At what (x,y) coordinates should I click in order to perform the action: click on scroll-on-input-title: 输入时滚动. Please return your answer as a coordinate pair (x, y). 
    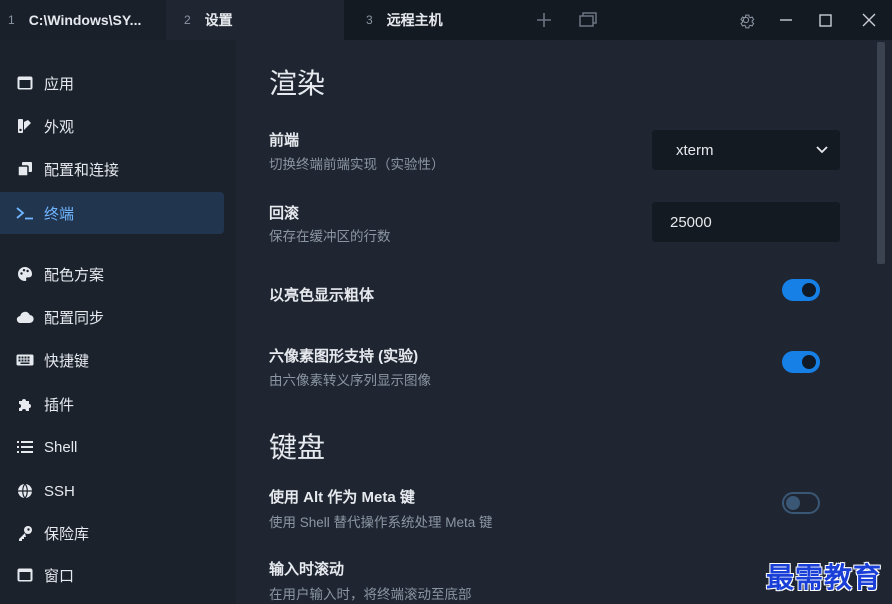
    Looking at the image, I should click on (307, 569).